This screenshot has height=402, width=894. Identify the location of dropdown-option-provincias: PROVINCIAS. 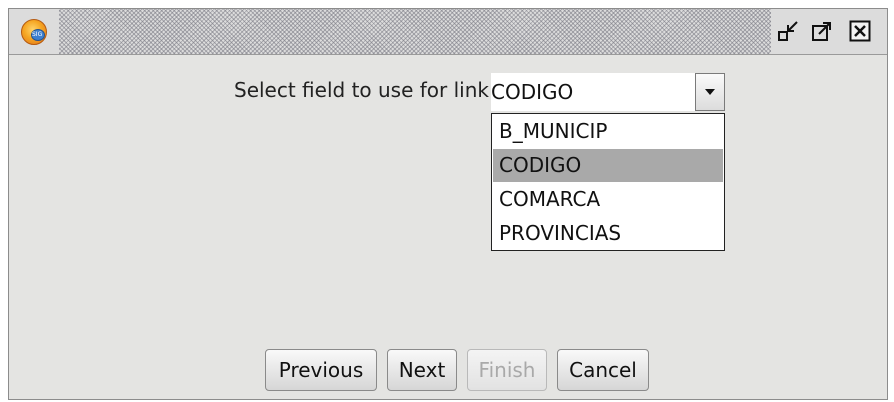
(608, 233).